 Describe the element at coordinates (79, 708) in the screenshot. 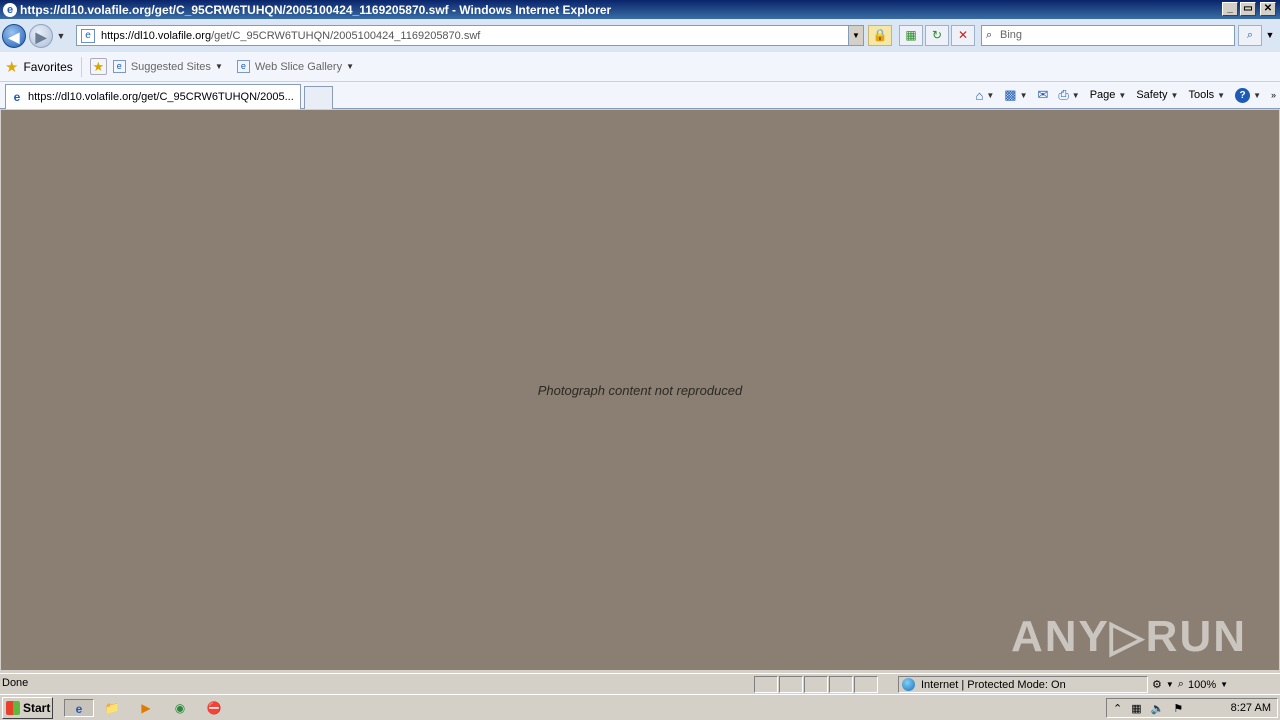

I see `ie-taskbar-icon: e` at that location.